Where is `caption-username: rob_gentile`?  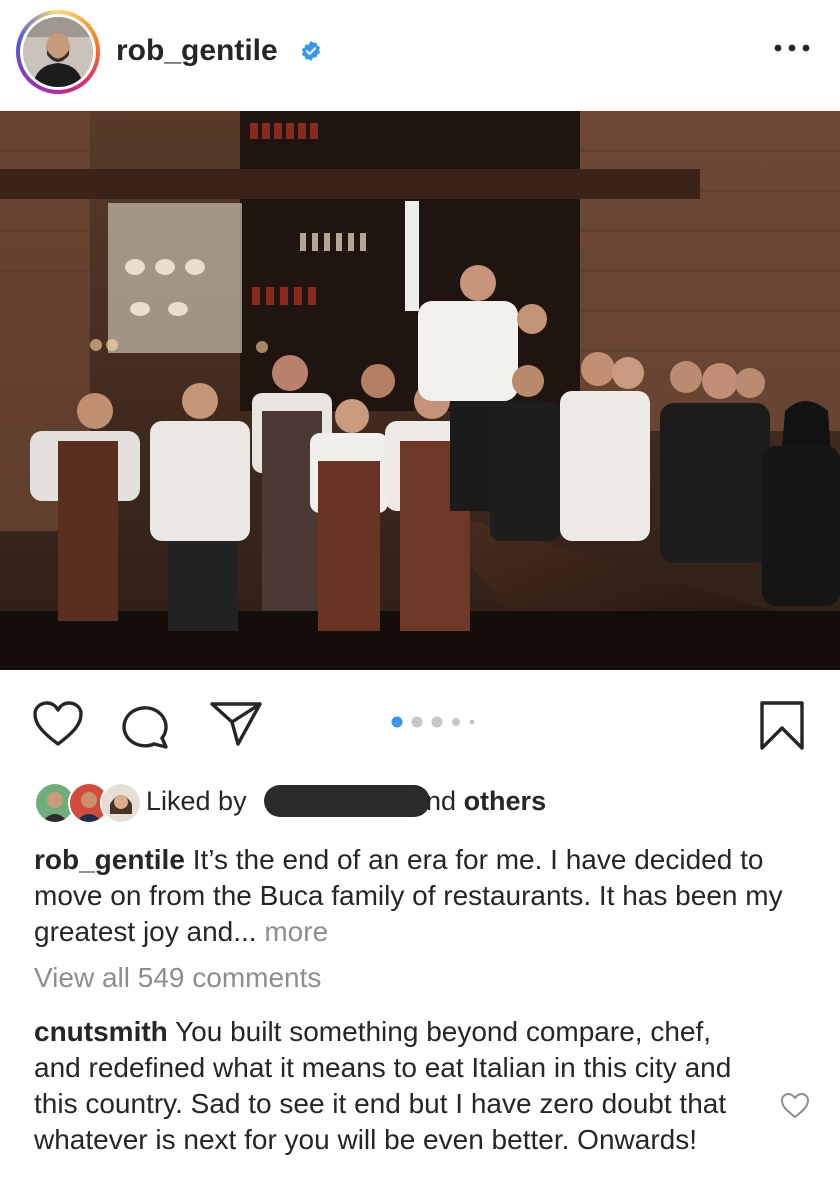 caption-username: rob_gentile is located at coordinates (109, 859).